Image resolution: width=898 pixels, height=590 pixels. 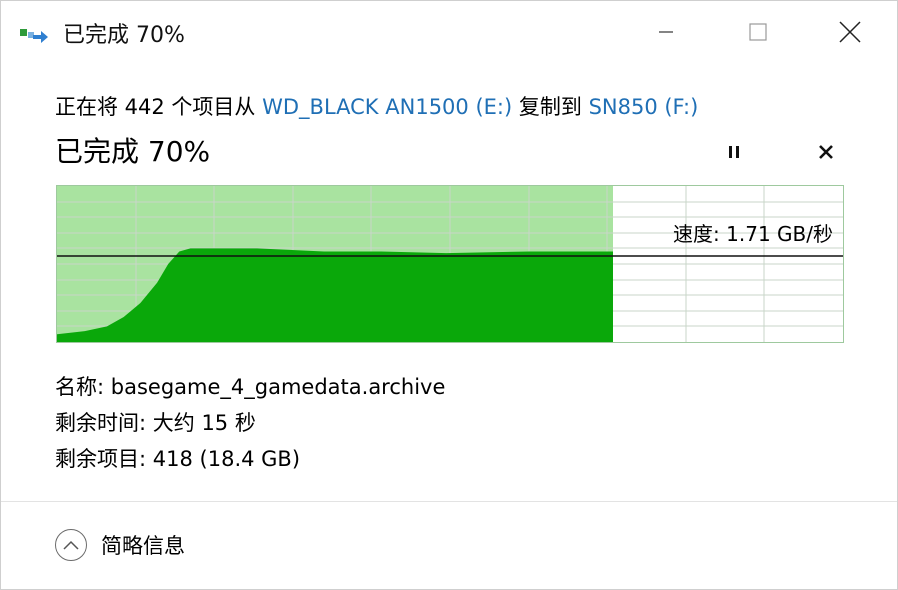 I want to click on items-remaining-label: 剩余项目:, so click(x=101, y=459).